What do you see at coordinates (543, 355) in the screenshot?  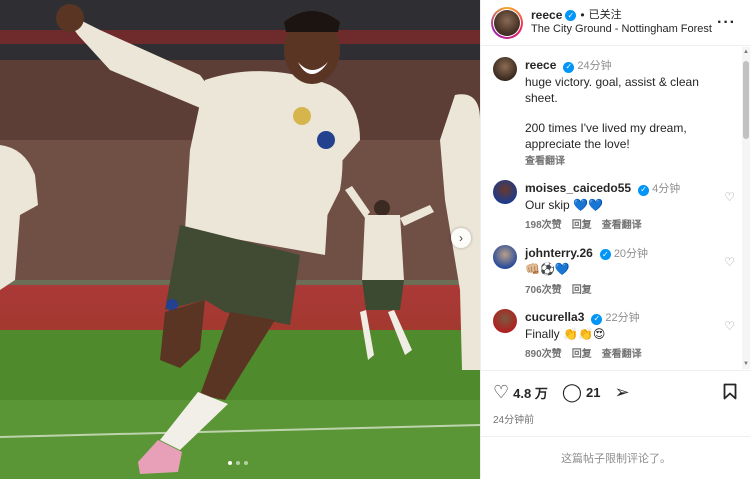 I see `comment-like-count: 890次赞` at bounding box center [543, 355].